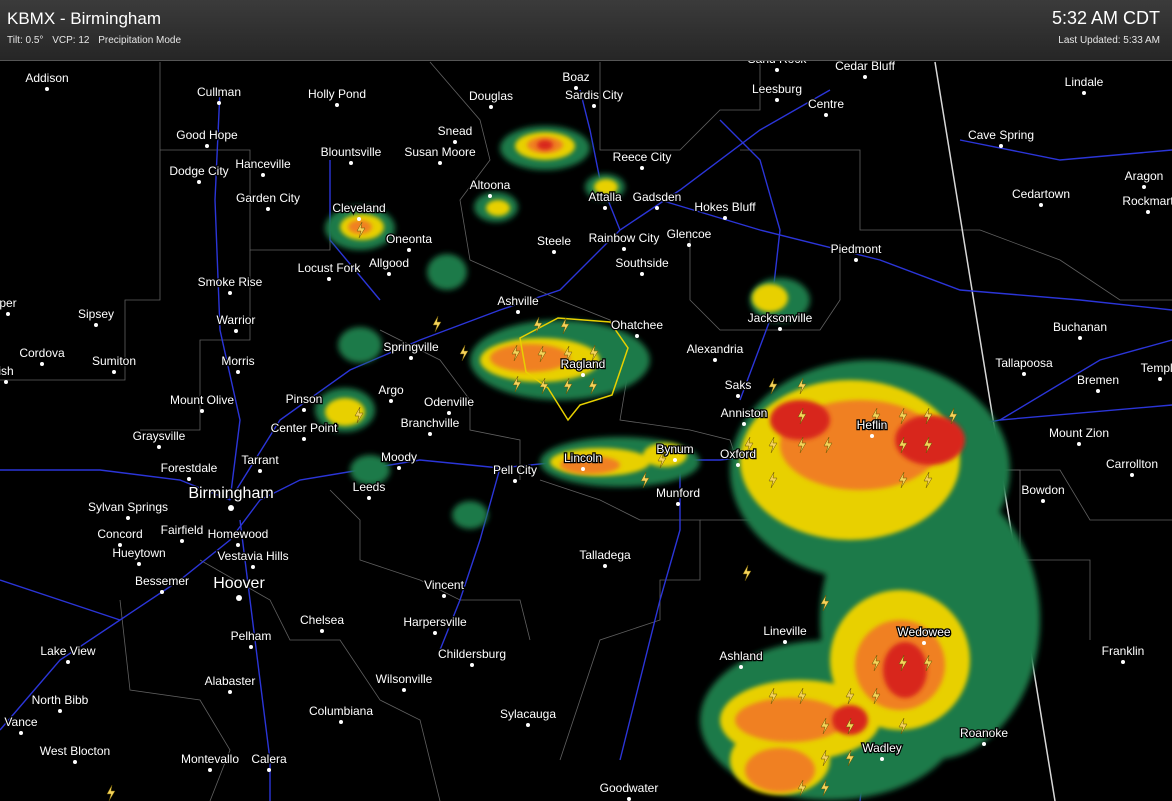  What do you see at coordinates (518, 301) in the screenshot?
I see `city-label: Ashville` at bounding box center [518, 301].